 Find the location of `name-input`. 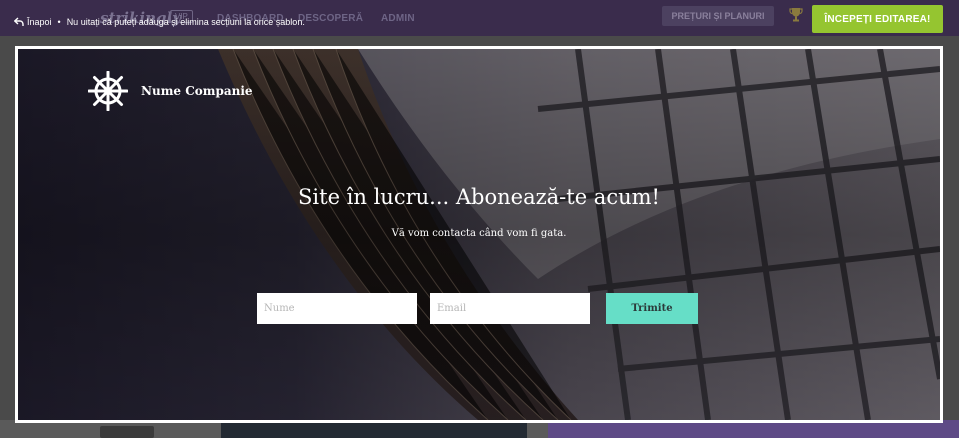

name-input is located at coordinates (337, 308).